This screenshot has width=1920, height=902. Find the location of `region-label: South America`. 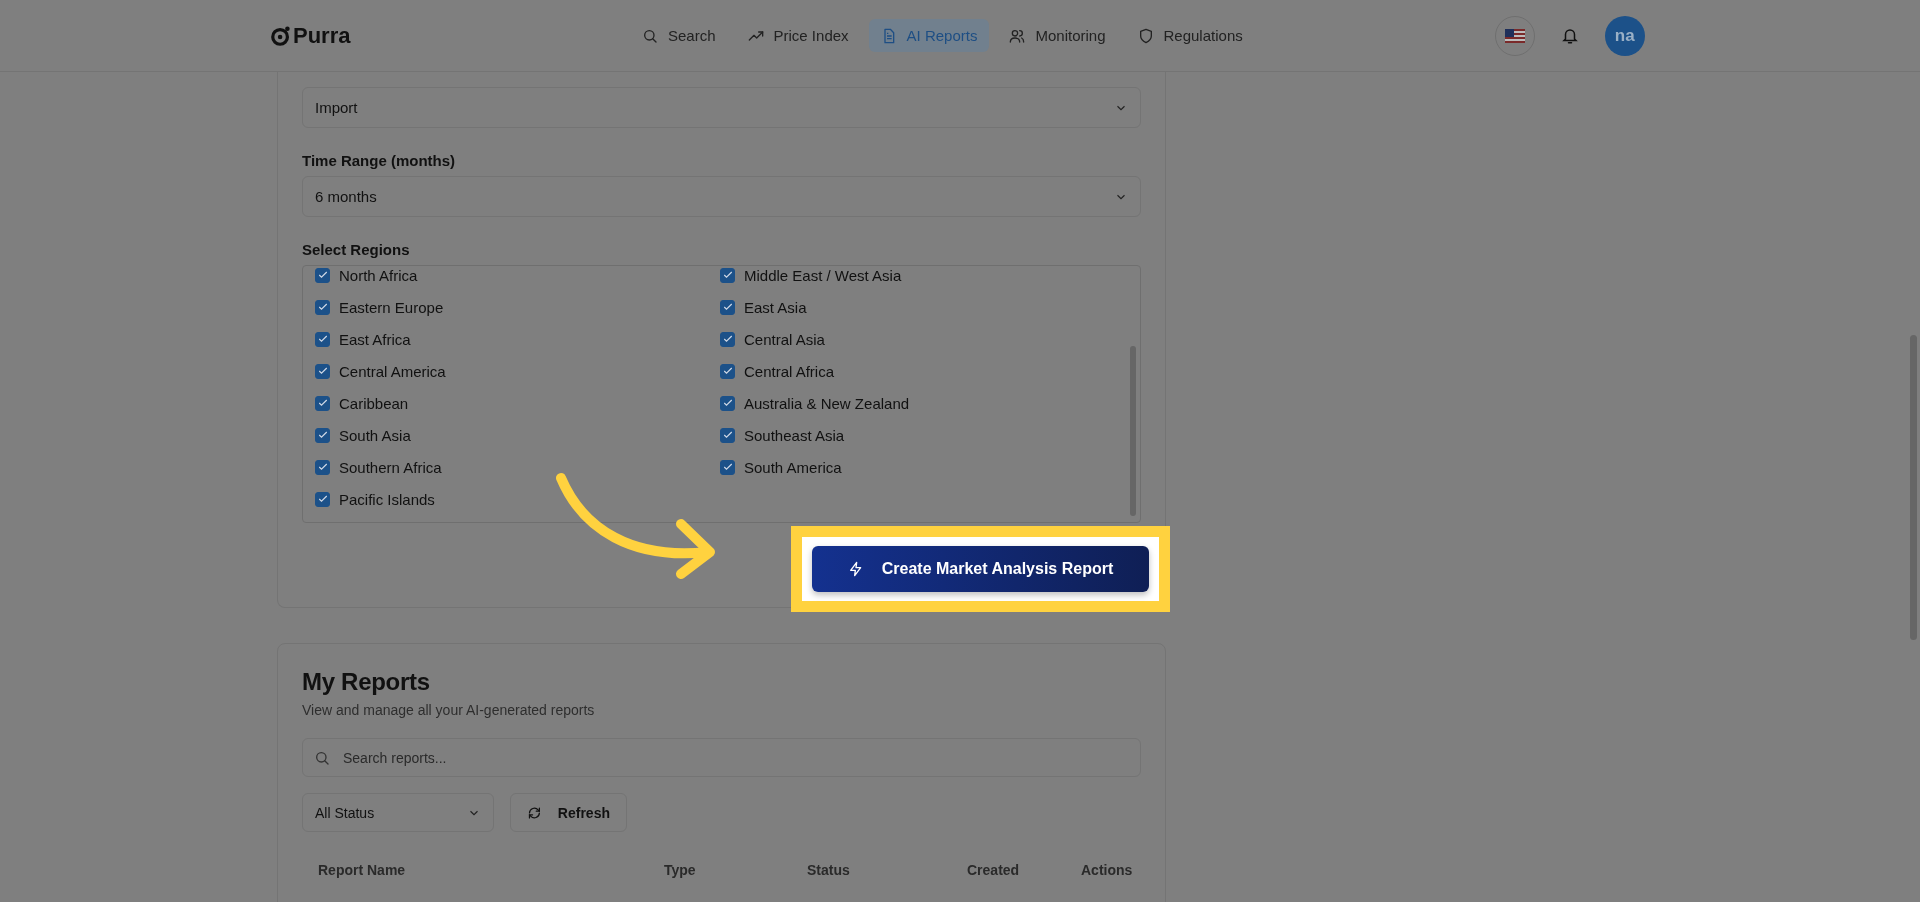

region-label: South America is located at coordinates (793, 467).